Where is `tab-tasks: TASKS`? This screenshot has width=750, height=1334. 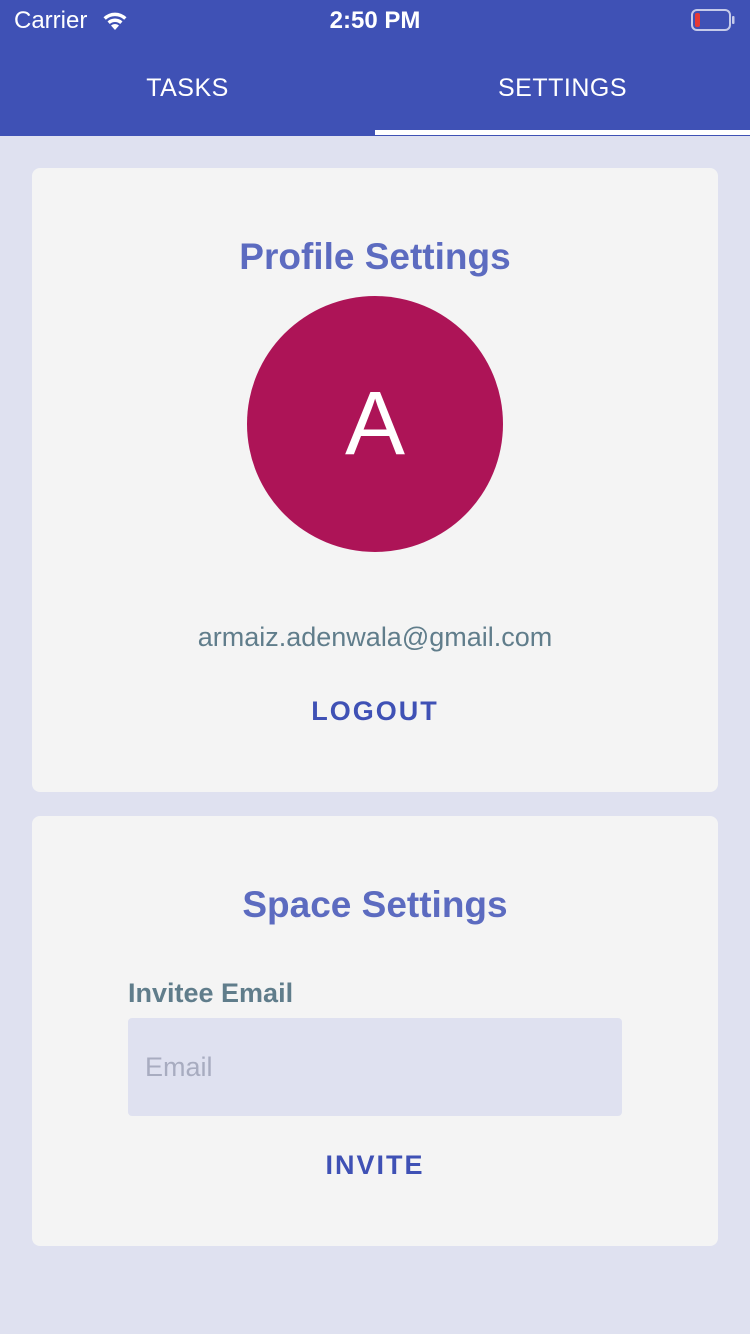
tab-tasks: TASKS is located at coordinates (187, 98).